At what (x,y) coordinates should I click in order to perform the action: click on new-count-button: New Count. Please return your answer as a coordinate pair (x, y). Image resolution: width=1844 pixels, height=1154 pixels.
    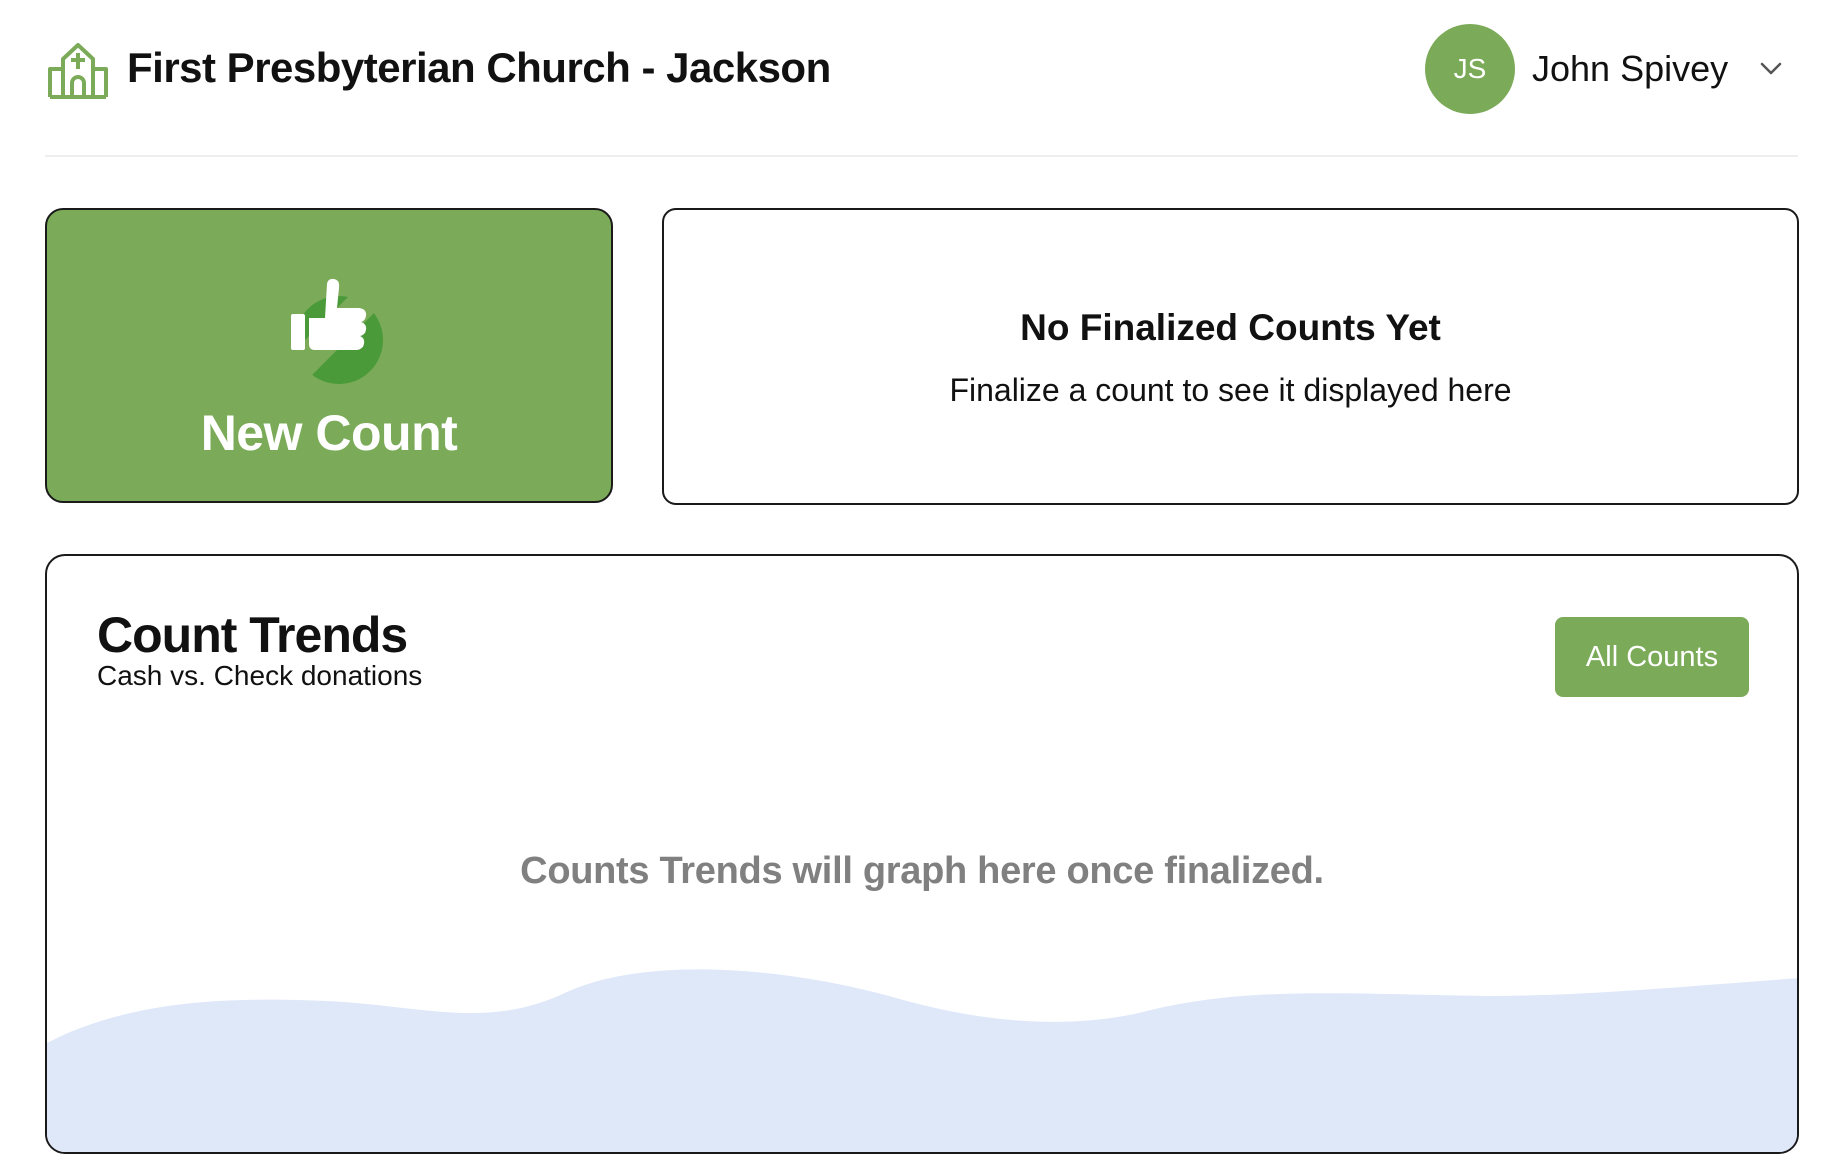
    Looking at the image, I should click on (329, 355).